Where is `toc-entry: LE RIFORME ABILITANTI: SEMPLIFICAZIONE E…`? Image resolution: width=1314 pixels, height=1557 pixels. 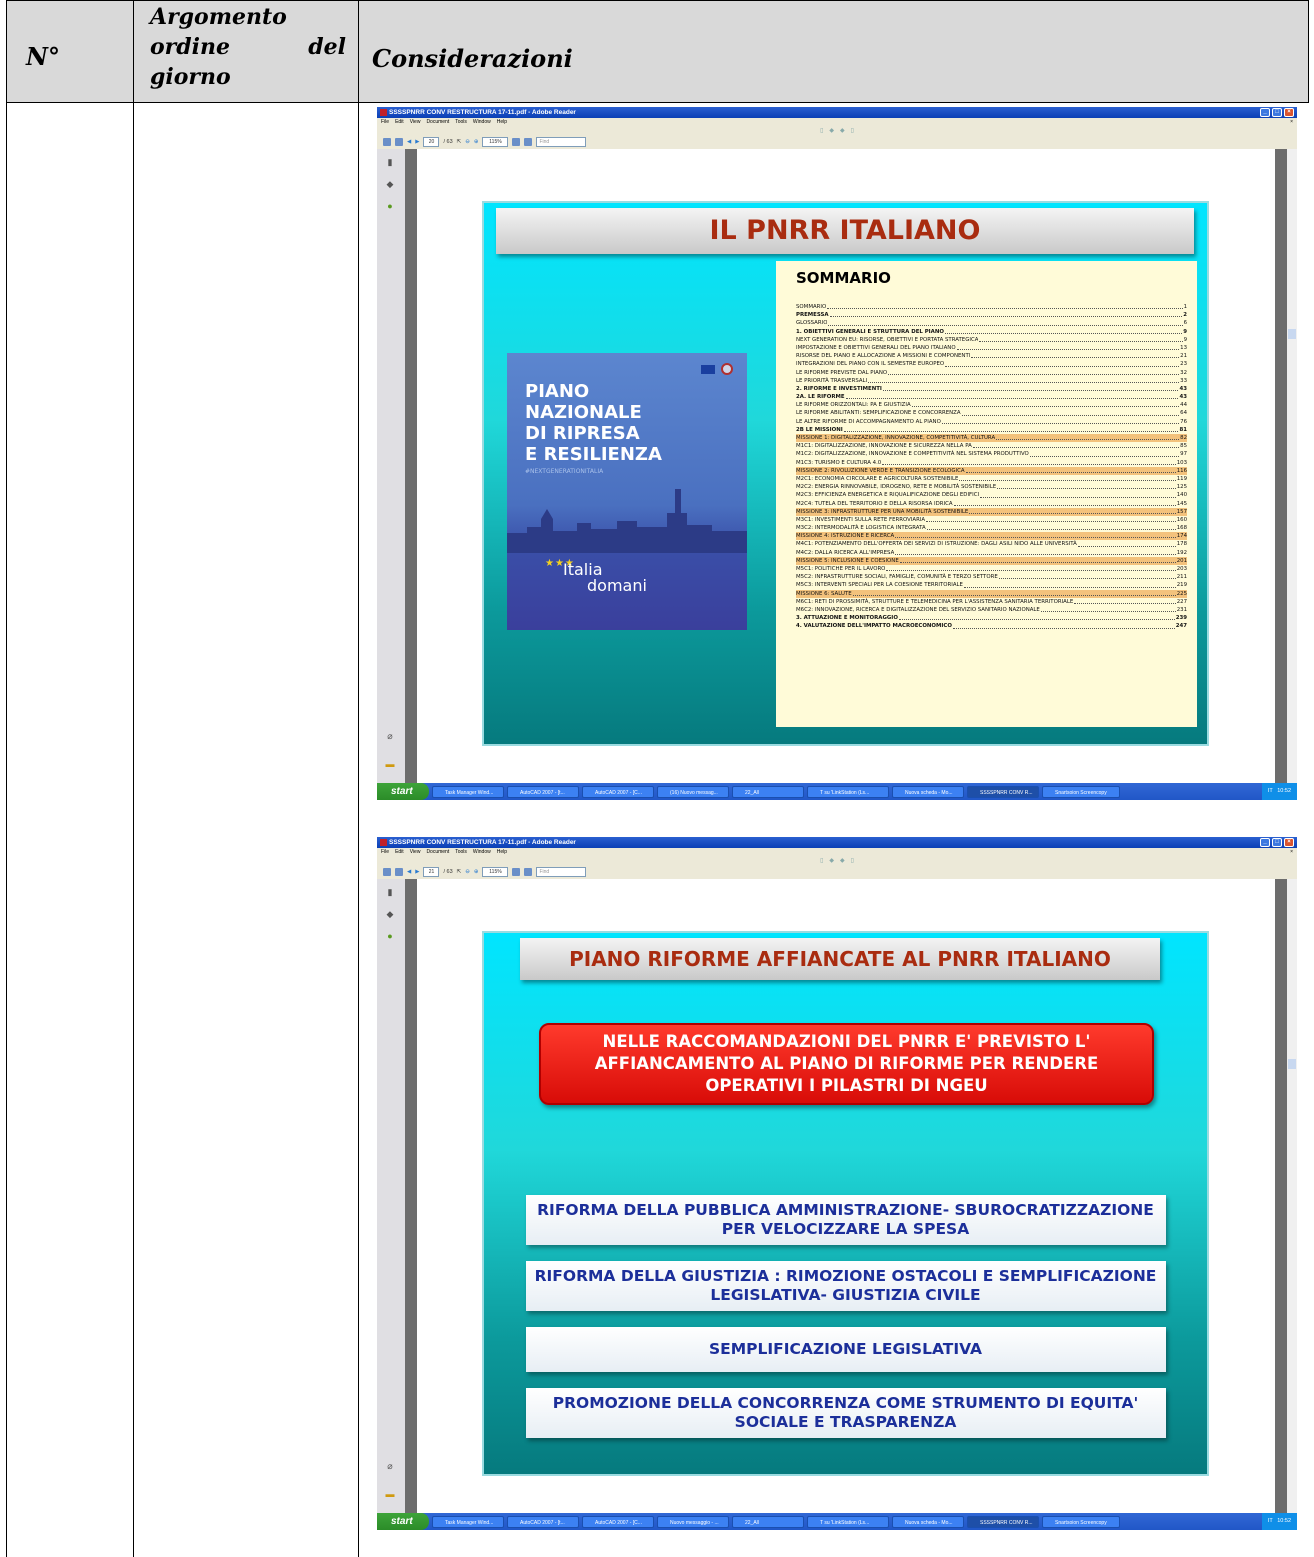
toc-entry: LE RIFORME ABILITANTI: SEMPLIFICAZIONE E… is located at coordinates (991, 413).